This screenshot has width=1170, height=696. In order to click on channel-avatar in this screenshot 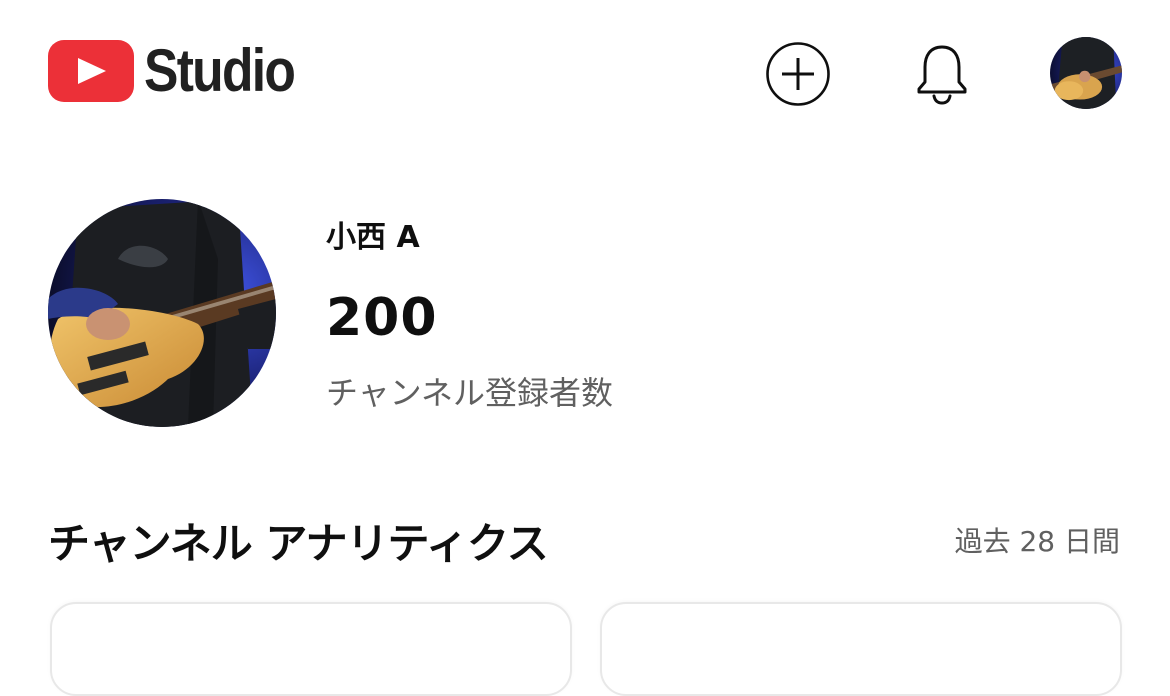, I will do `click(162, 313)`.